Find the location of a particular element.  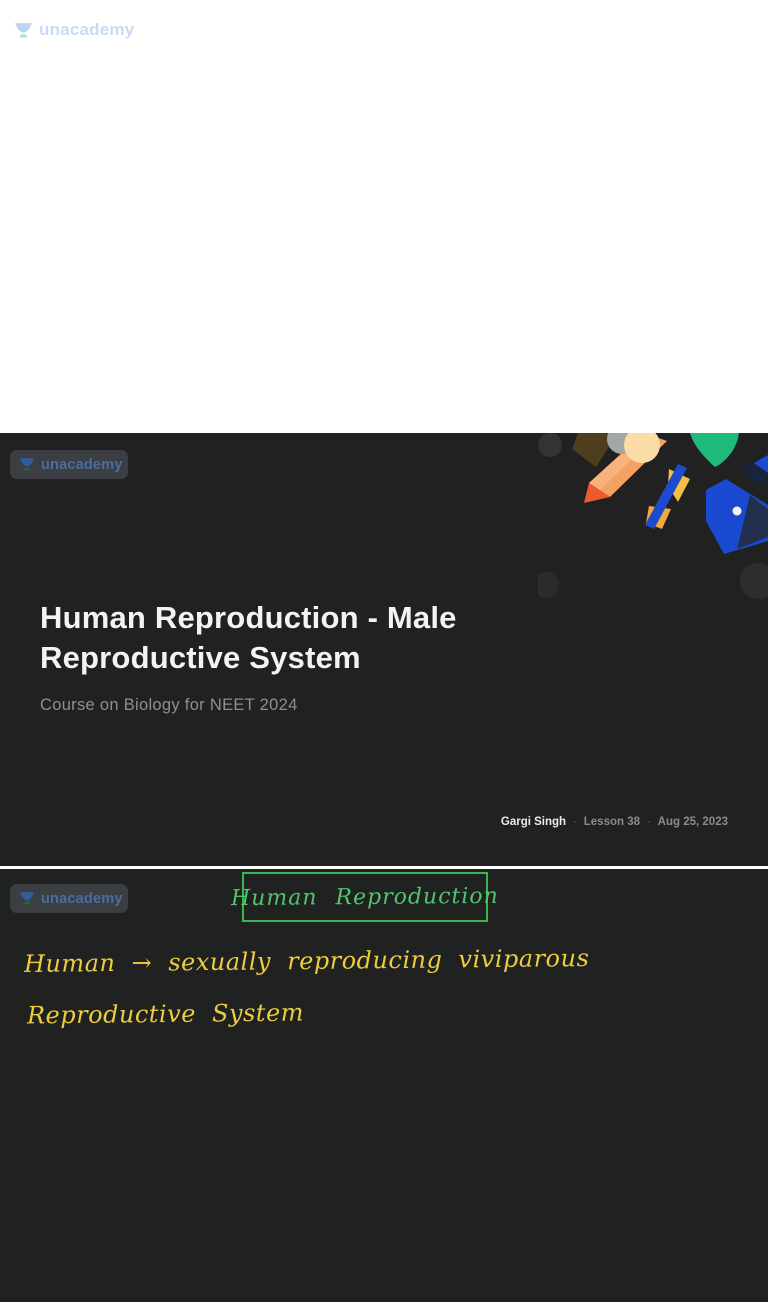

decorative-stationery-art is located at coordinates (653, 516).